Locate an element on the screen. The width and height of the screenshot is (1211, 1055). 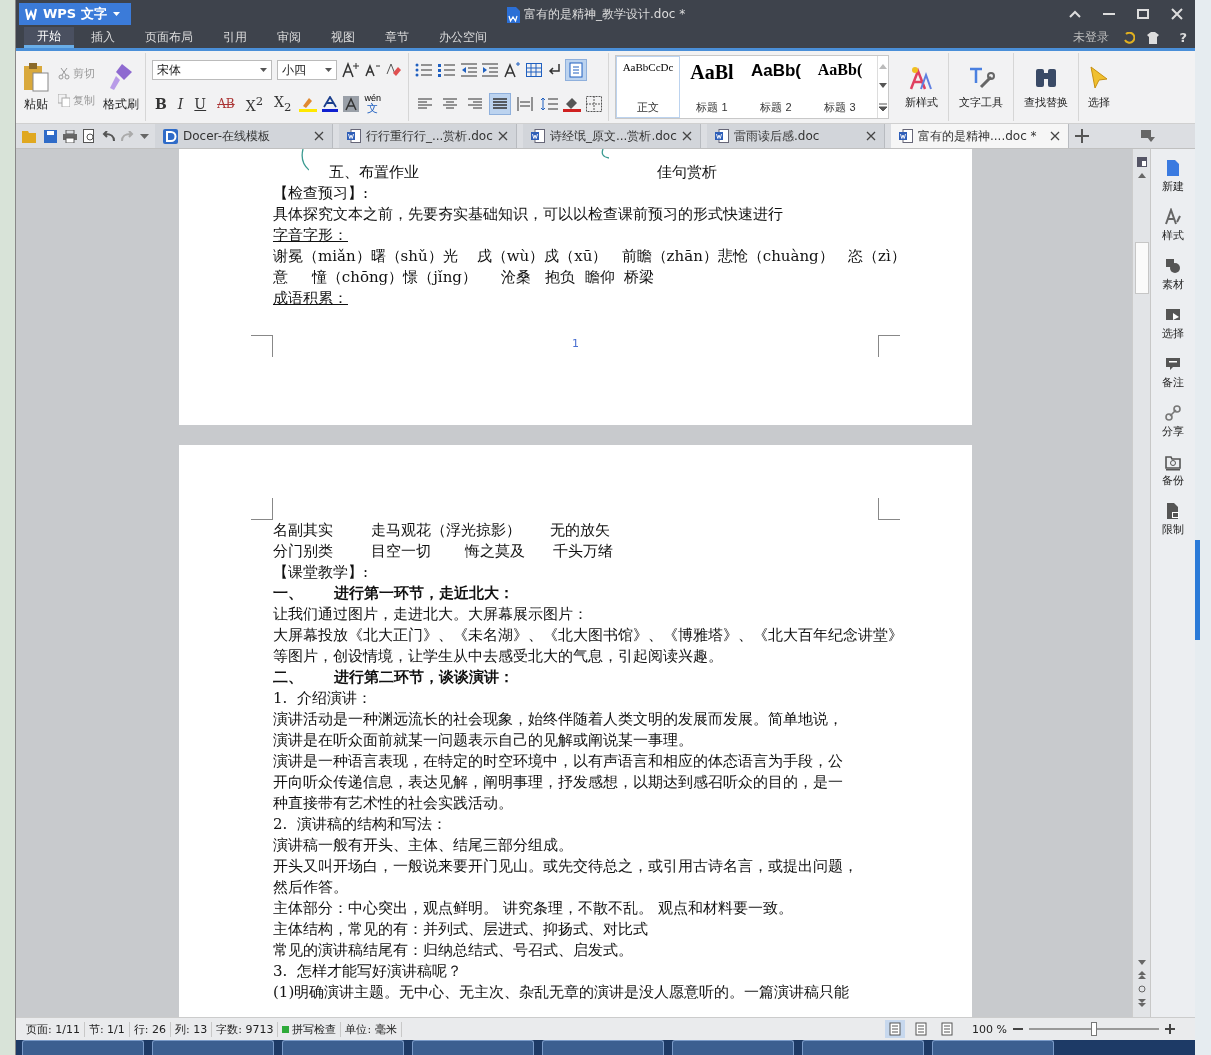
font-size-dropdown: 小四 is located at coordinates (307, 70).